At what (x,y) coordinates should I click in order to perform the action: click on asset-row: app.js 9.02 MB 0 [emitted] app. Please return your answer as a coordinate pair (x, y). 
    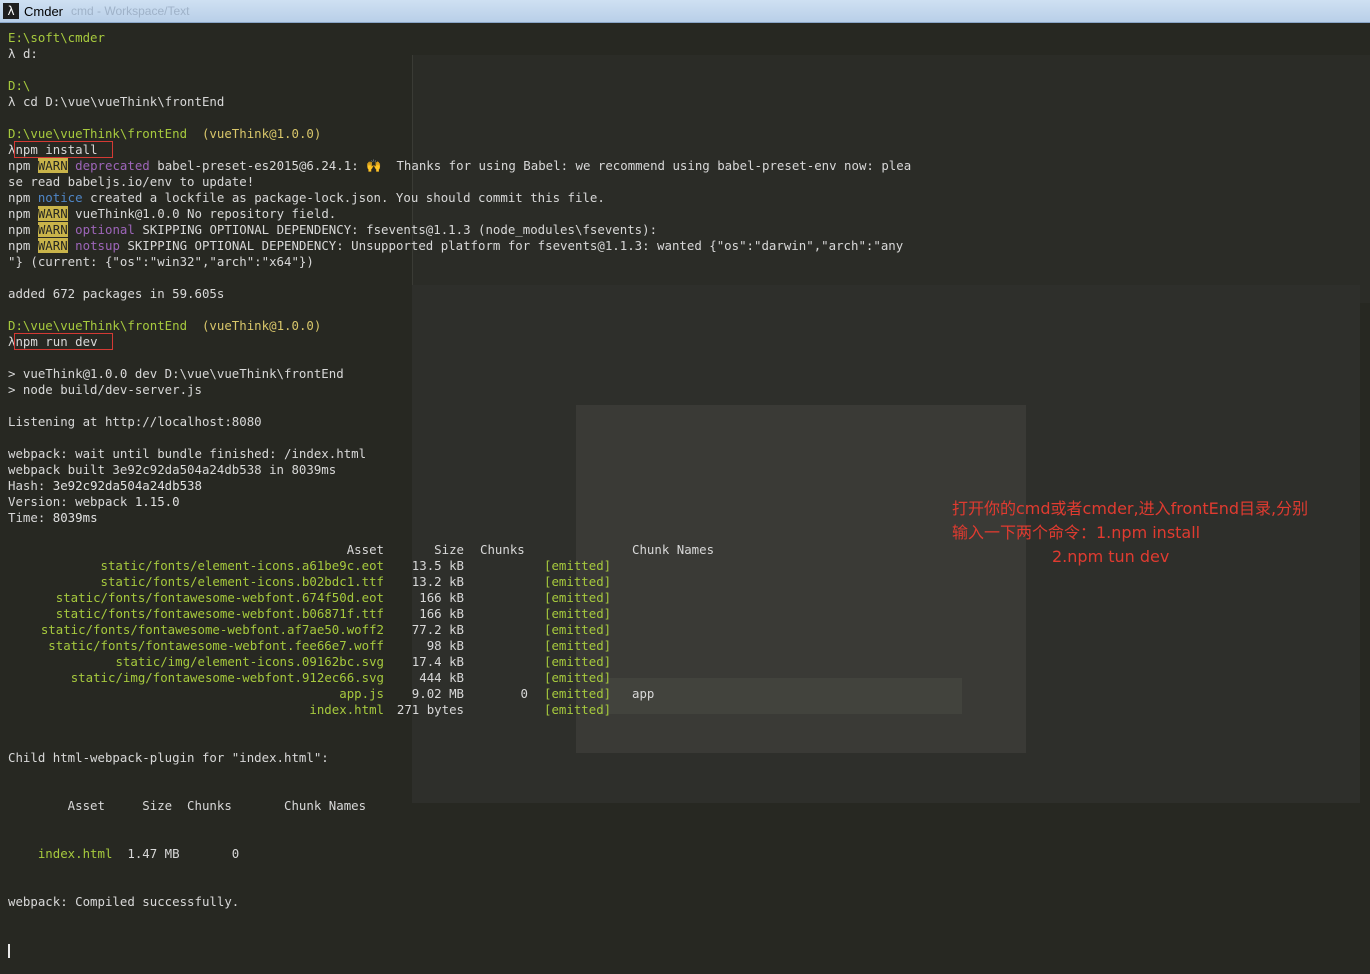
    Looking at the image, I should click on (368, 694).